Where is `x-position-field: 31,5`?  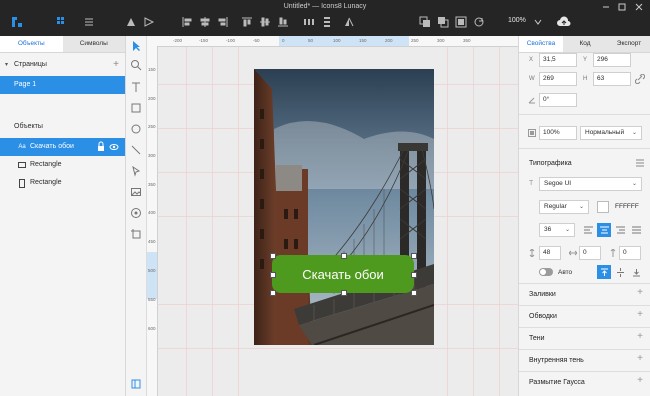 x-position-field: 31,5 is located at coordinates (558, 60).